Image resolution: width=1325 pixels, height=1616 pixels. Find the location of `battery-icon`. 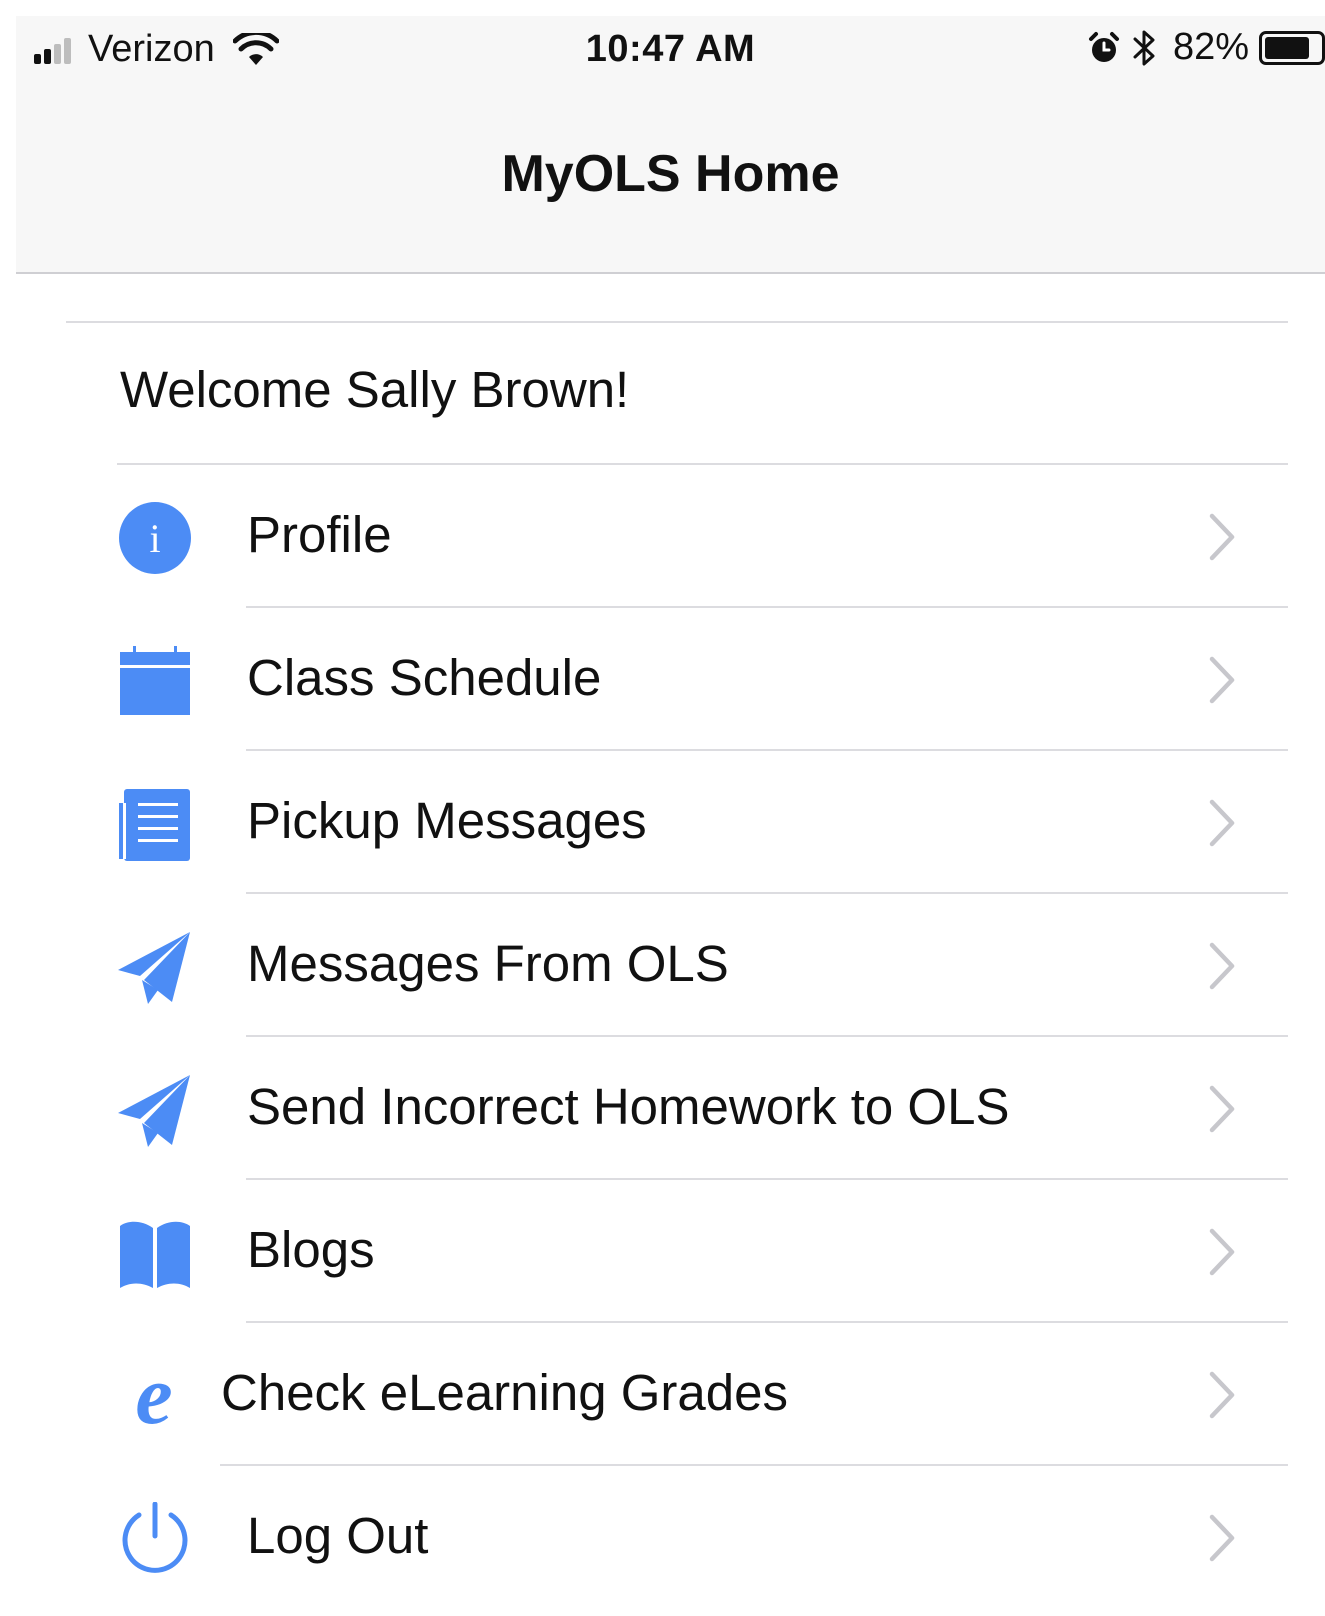

battery-icon is located at coordinates (1292, 47).